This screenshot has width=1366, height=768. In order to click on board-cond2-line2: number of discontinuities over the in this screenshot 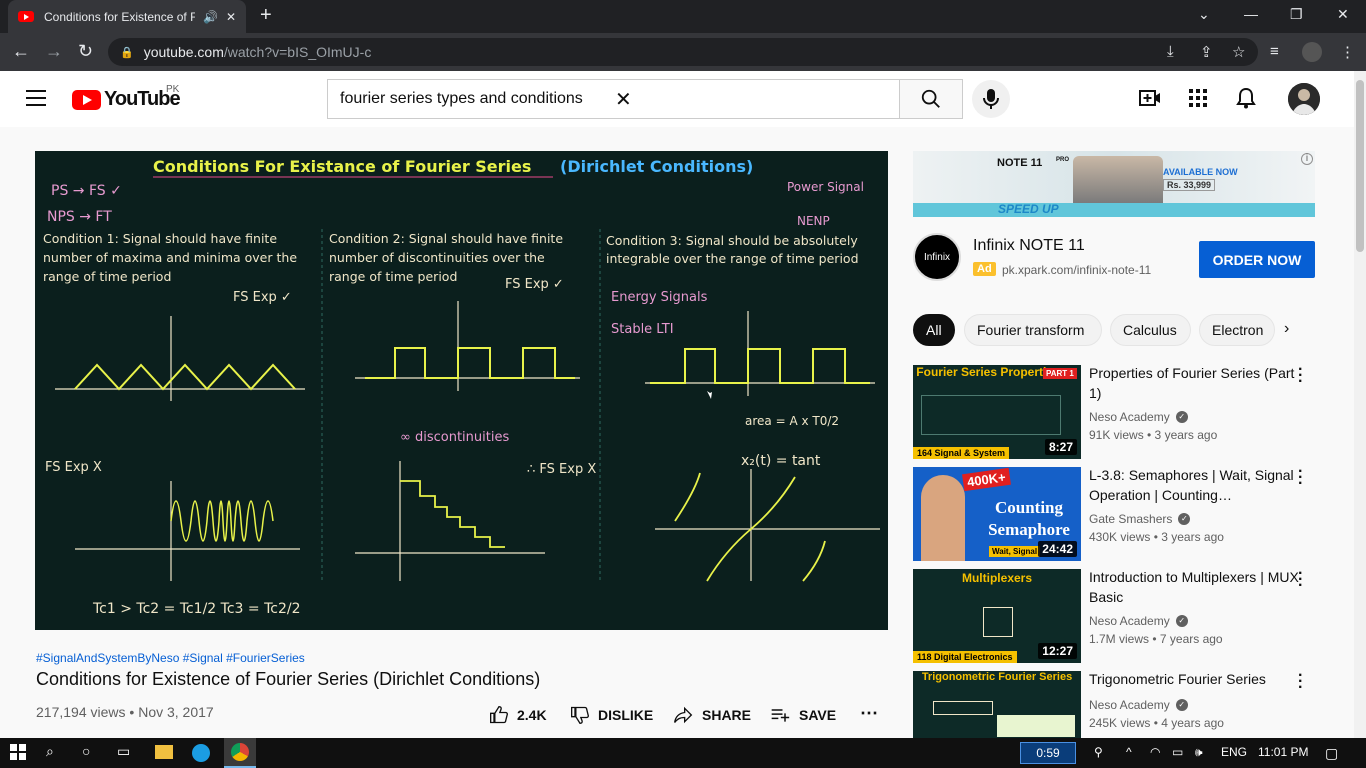, I will do `click(437, 257)`.